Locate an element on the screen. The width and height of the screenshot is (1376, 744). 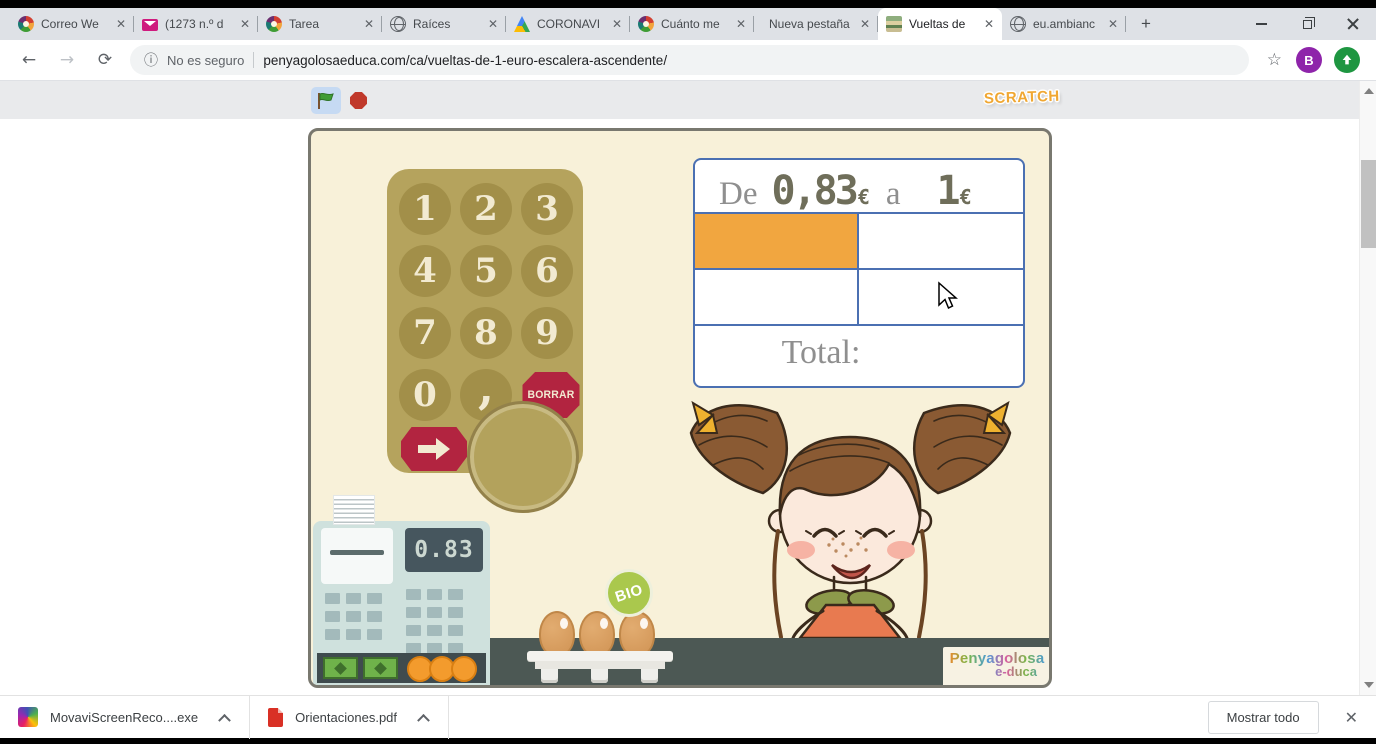
close-window-button is located at coordinates (1353, 24).